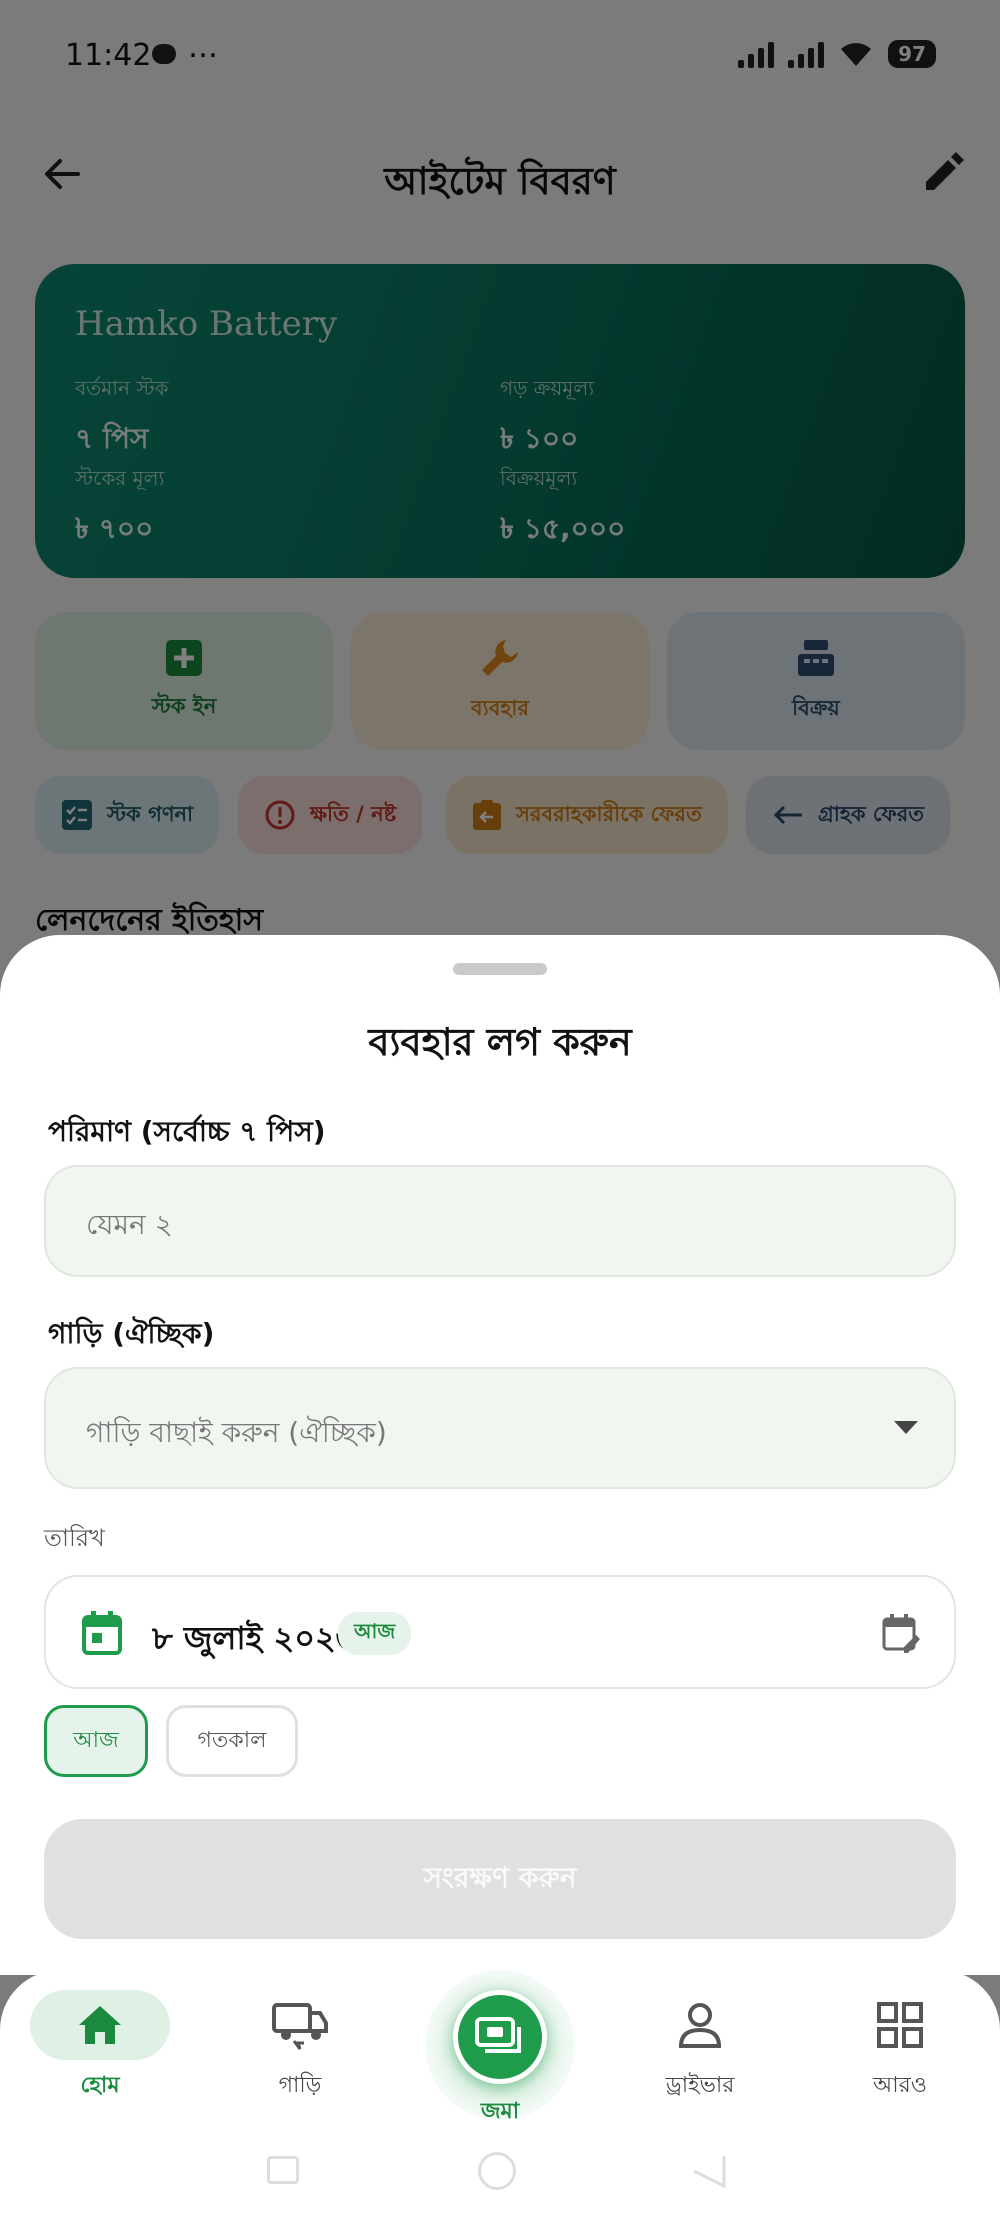 The height and width of the screenshot is (2225, 1000). I want to click on date-value: ৮ জুলাই ২০২৬, so click(254, 1638).